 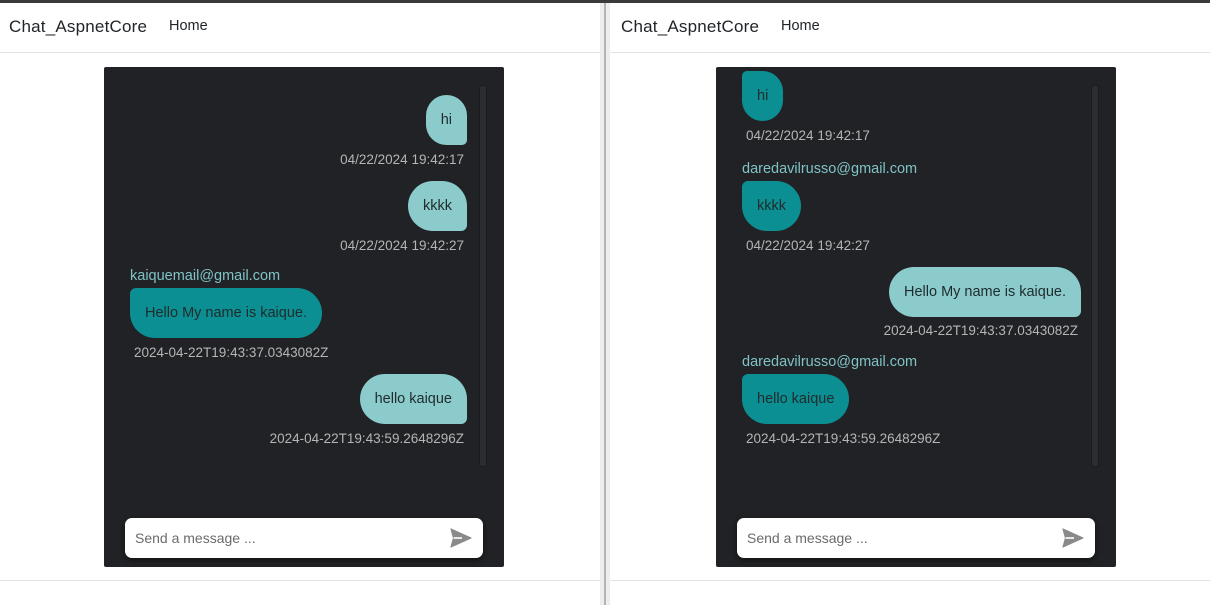 I want to click on message-bubble-other: Hello My name is kaique., so click(x=226, y=313).